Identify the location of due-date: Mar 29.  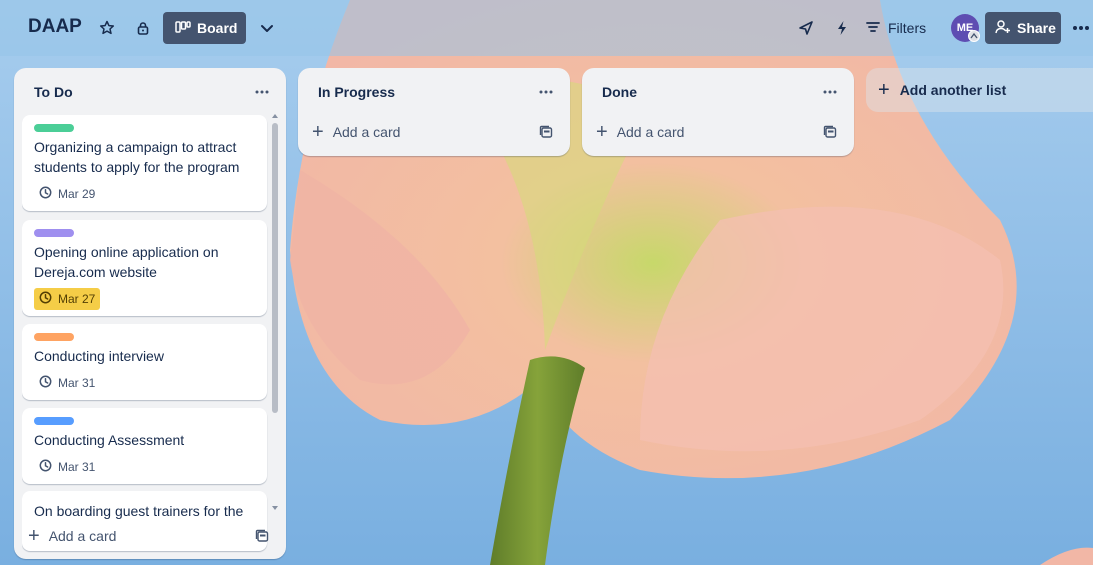
(77, 194).